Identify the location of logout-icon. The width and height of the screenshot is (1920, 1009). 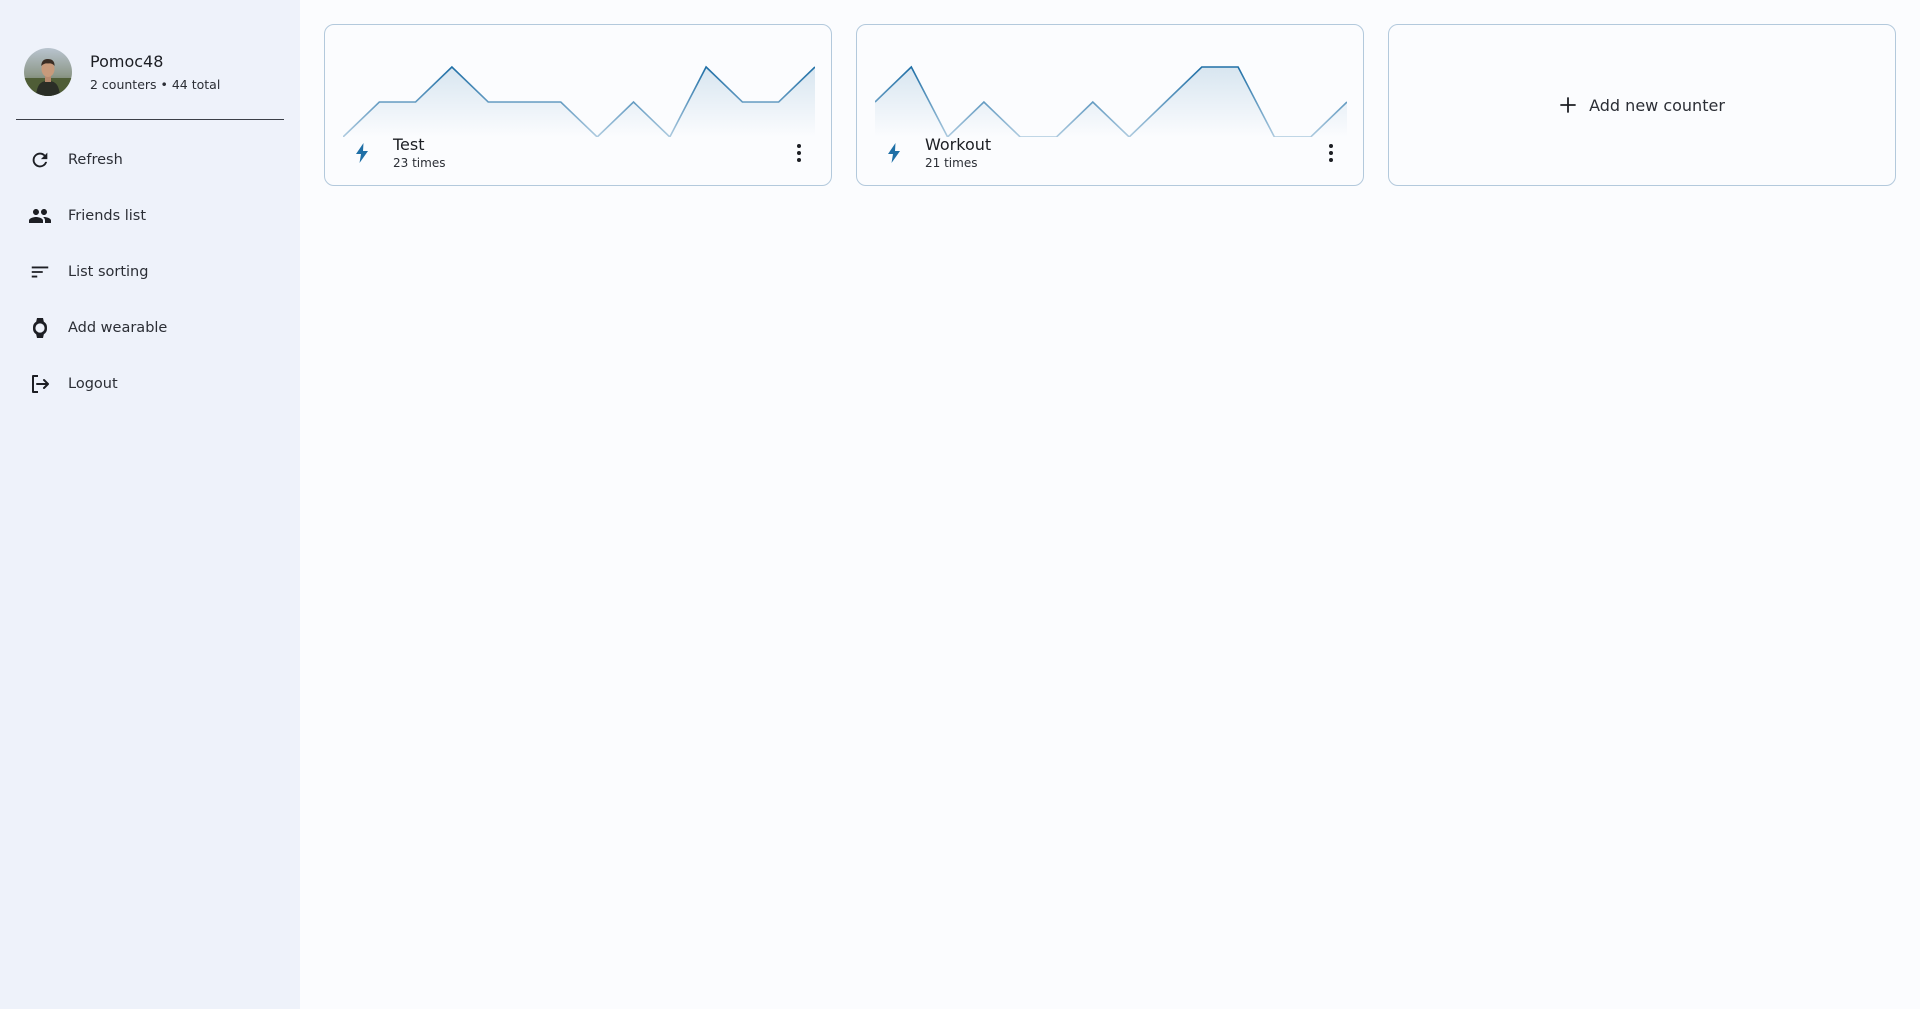
(40, 384).